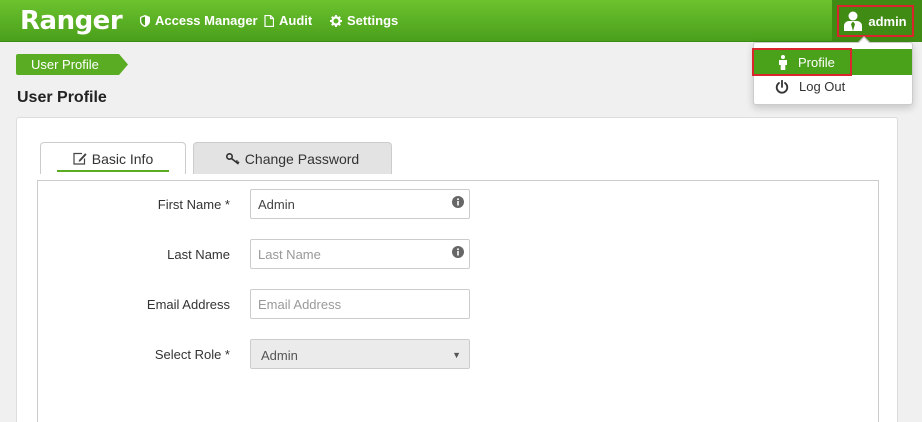 The image size is (922, 422). What do you see at coordinates (887, 21) in the screenshot?
I see `user-menu-label: admin` at bounding box center [887, 21].